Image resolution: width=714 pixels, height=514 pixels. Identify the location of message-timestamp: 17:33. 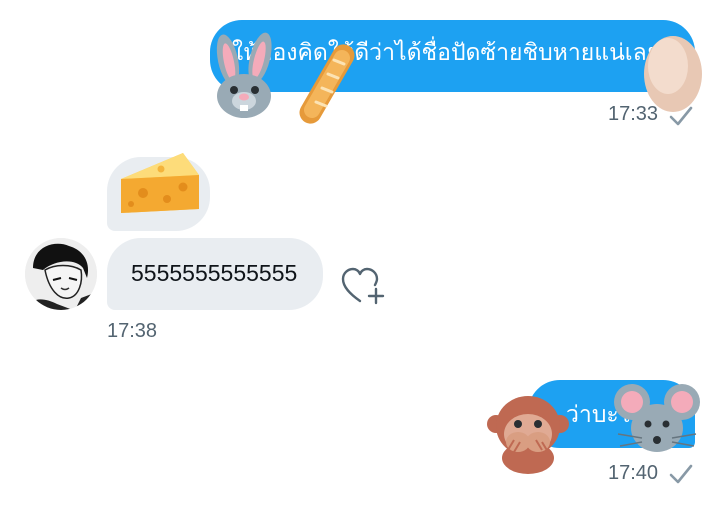
(633, 114).